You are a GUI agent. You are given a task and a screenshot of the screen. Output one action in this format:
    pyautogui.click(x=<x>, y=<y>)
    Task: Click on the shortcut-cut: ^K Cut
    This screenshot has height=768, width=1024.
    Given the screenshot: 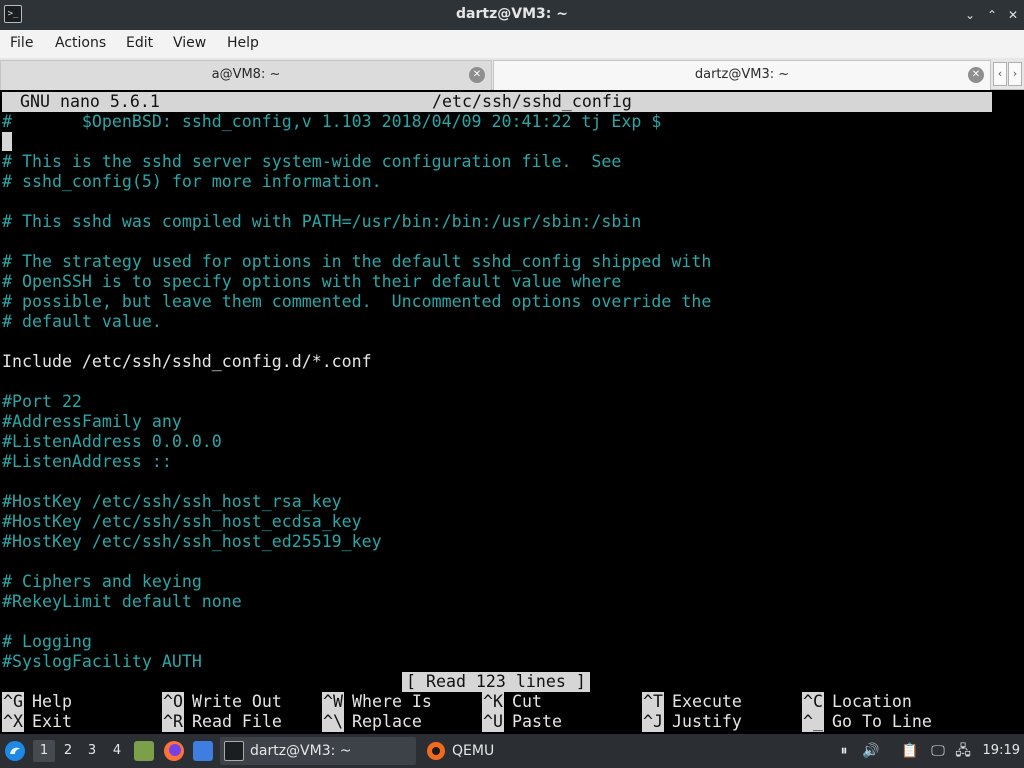 What is the action you would take?
    pyautogui.click(x=512, y=702)
    